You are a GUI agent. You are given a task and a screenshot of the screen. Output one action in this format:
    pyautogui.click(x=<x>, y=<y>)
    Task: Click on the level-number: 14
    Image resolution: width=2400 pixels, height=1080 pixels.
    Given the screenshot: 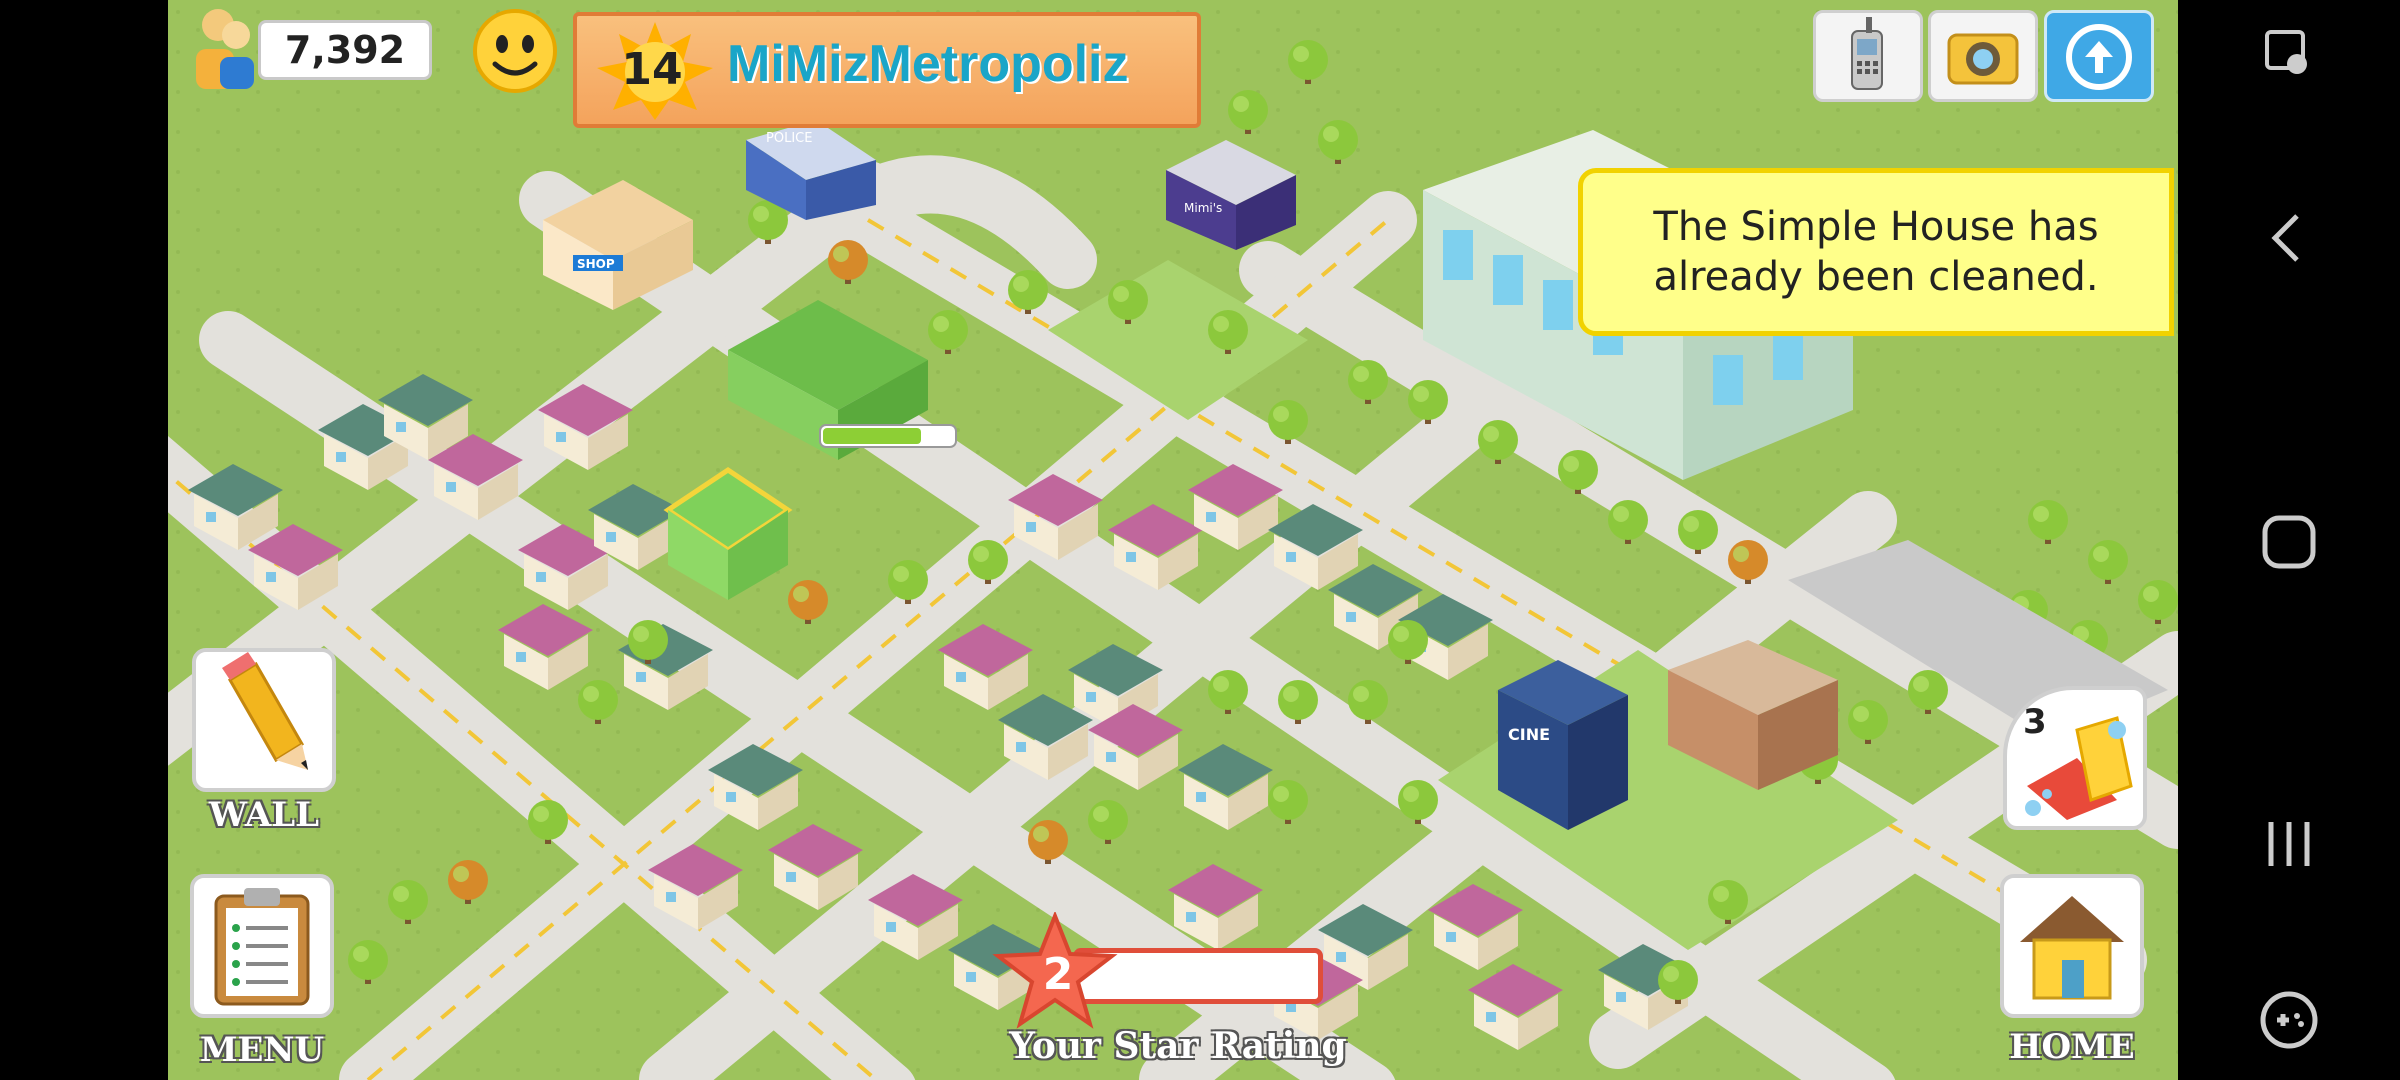 What is the action you would take?
    pyautogui.click(x=652, y=69)
    